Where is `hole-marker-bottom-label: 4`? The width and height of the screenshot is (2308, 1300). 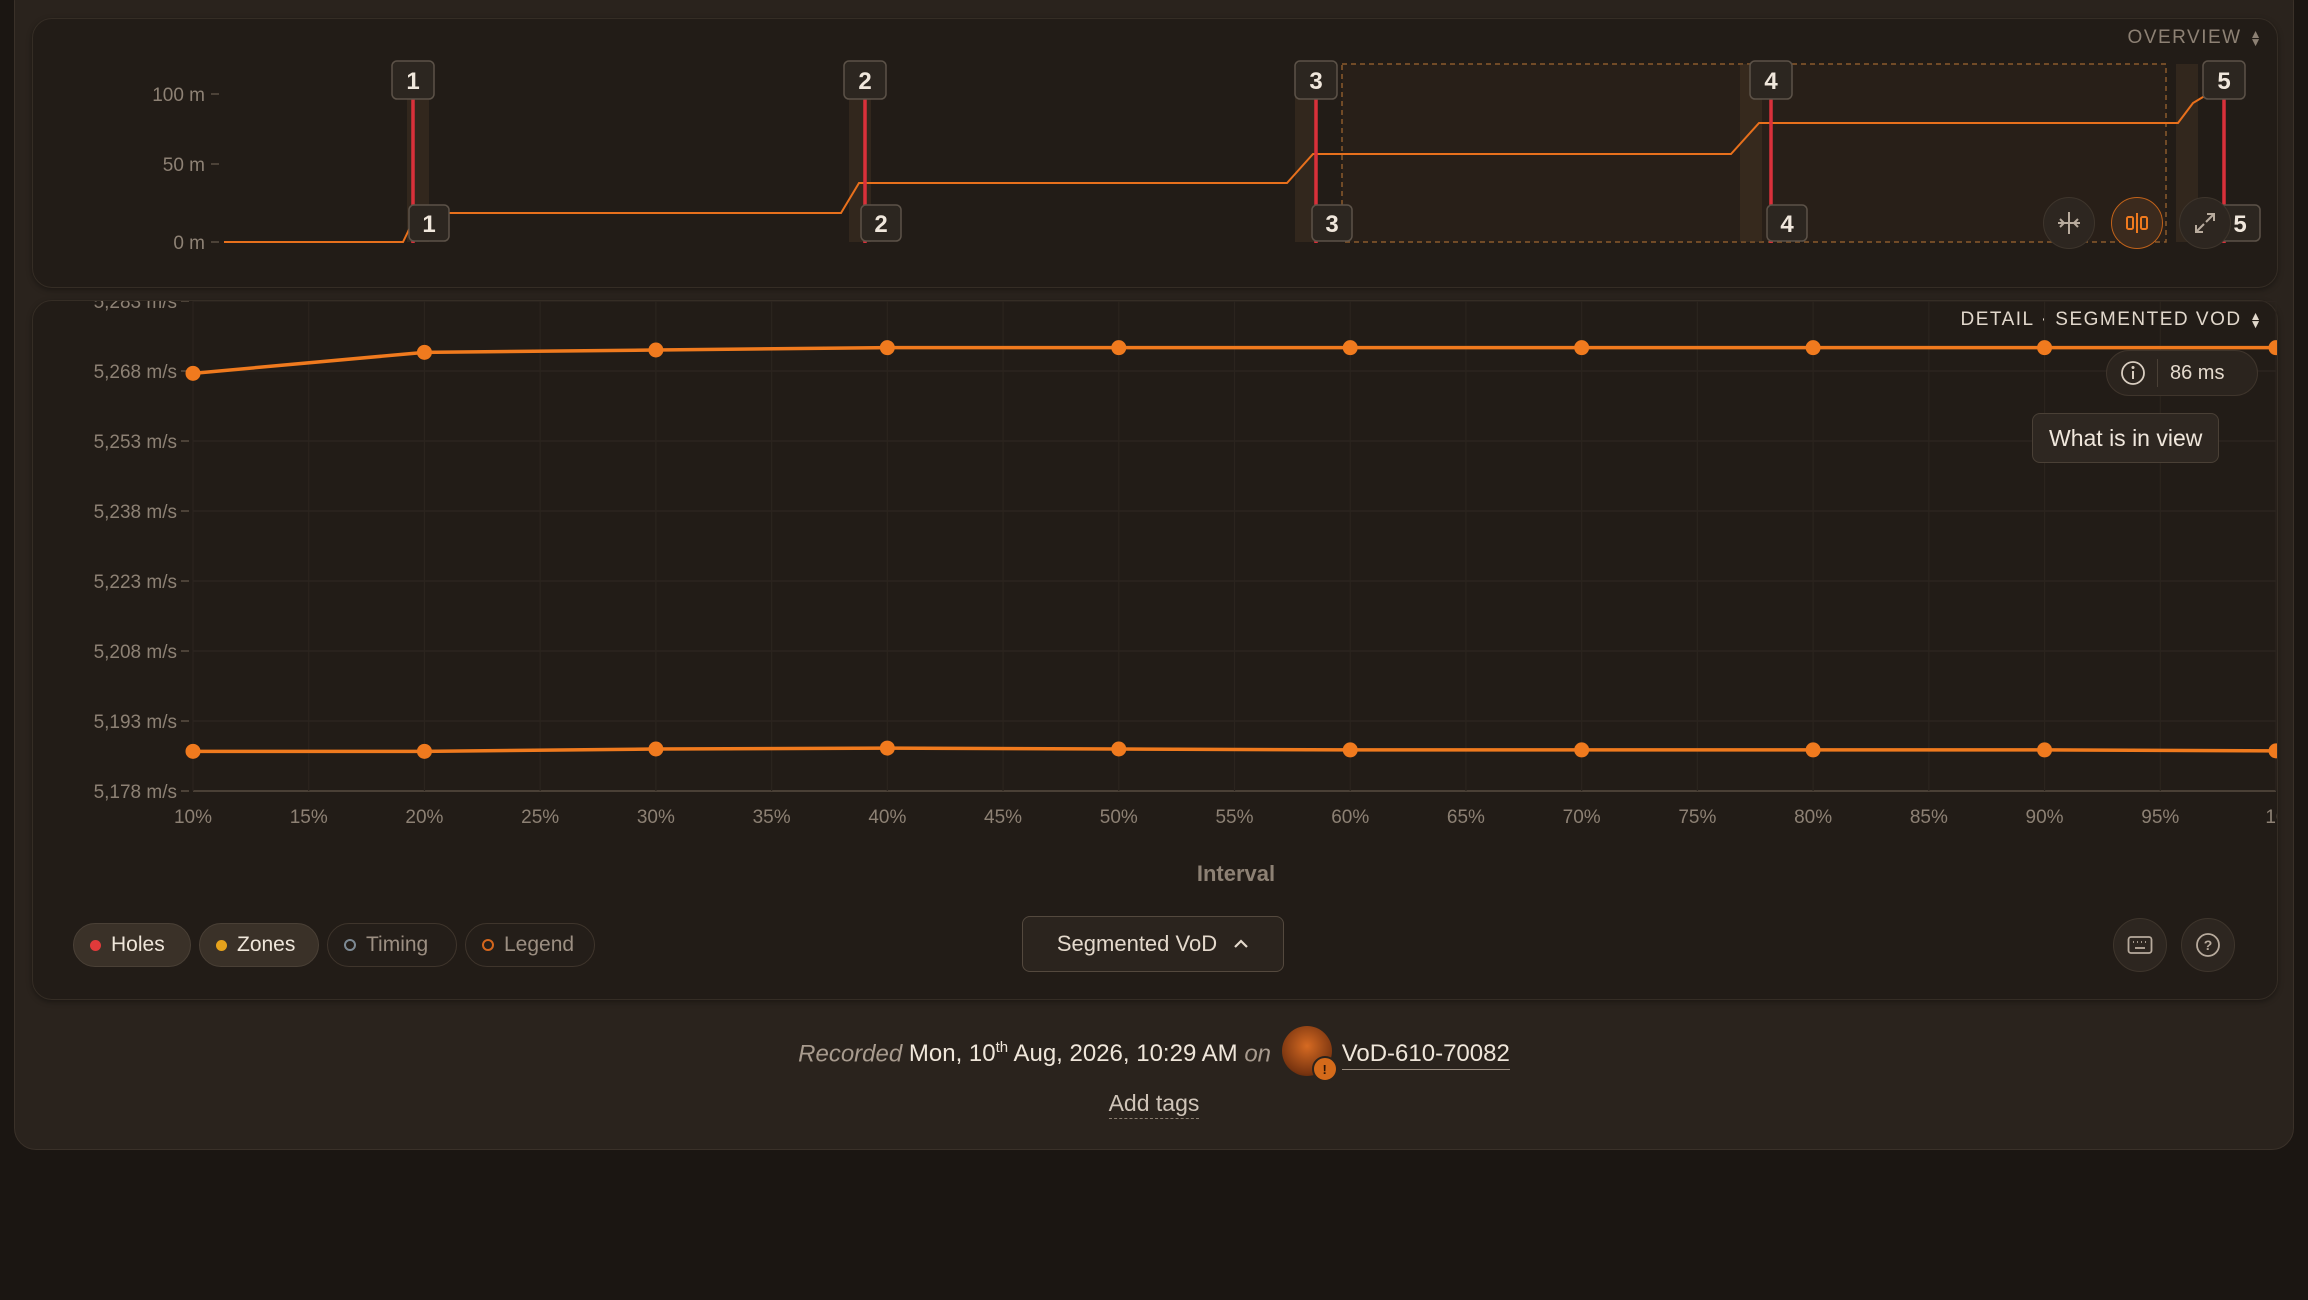 hole-marker-bottom-label: 4 is located at coordinates (1787, 224).